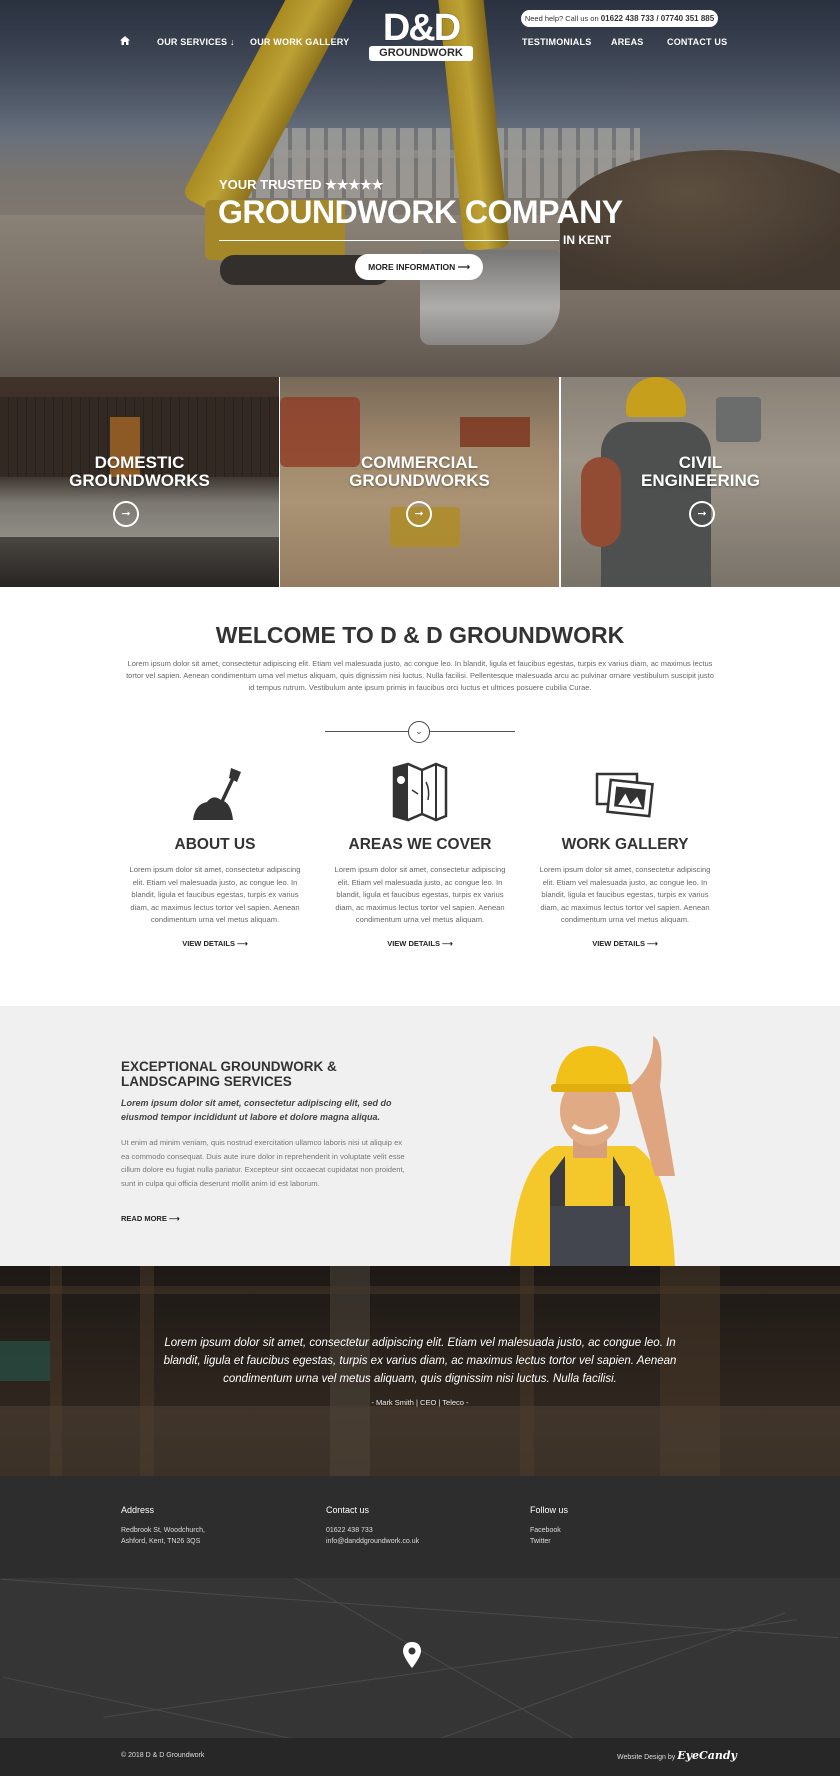  I want to click on chevron-down-icon: ⌄, so click(419, 732).